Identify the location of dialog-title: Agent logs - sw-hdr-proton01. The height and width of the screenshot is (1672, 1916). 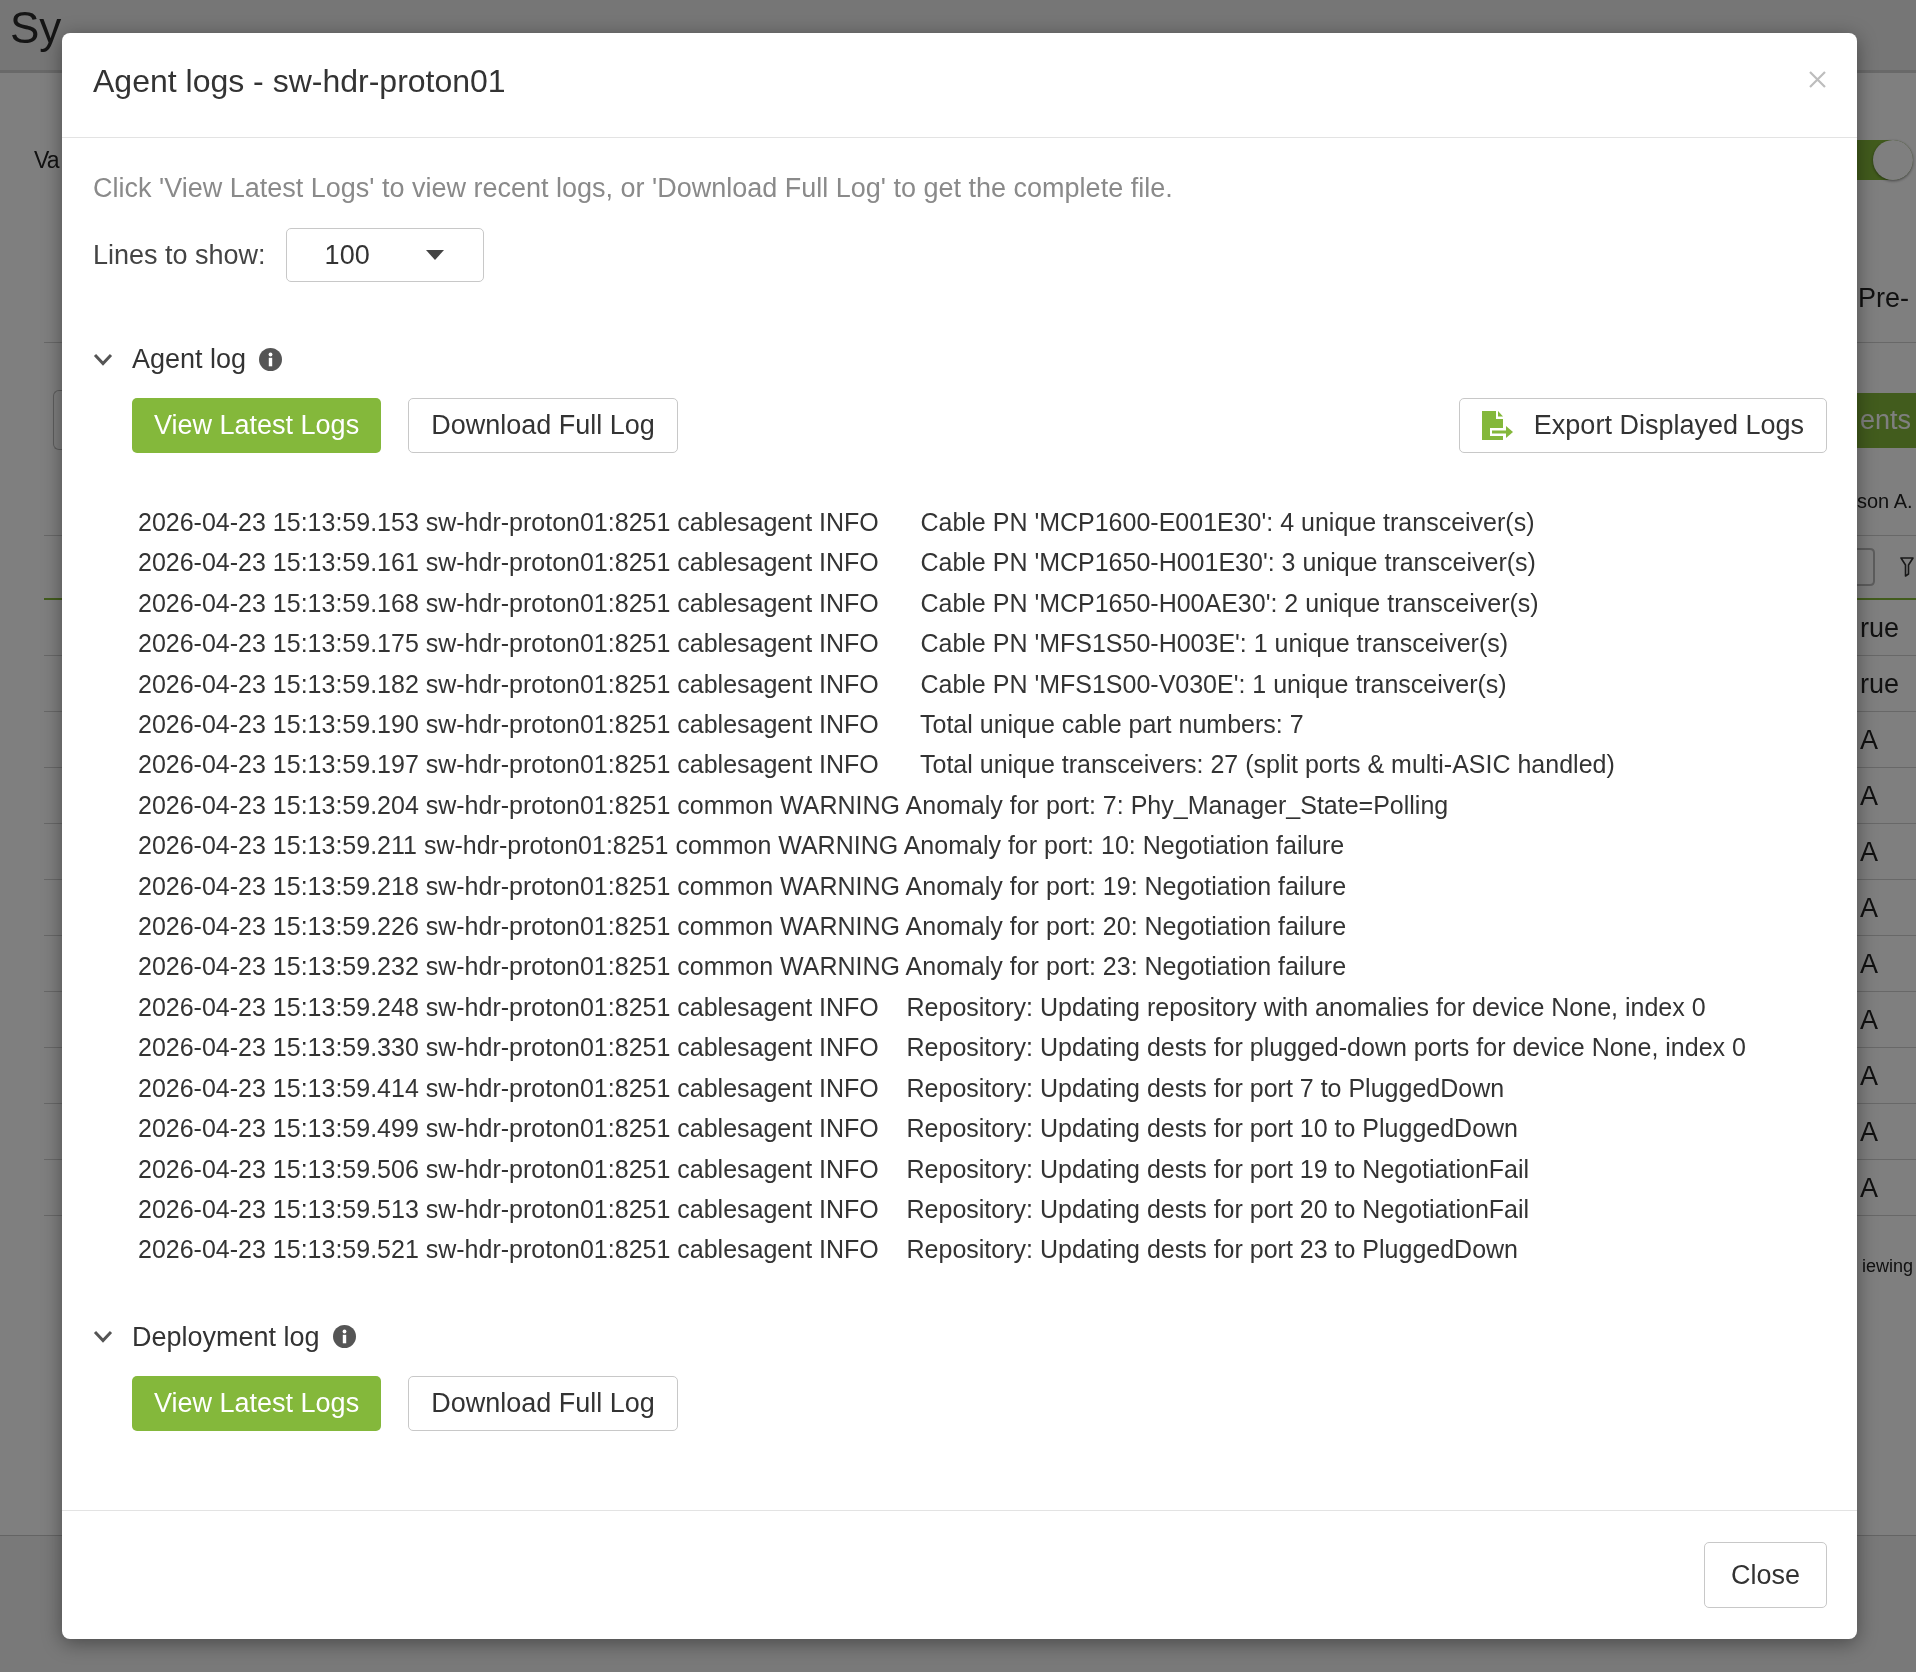
(299, 81).